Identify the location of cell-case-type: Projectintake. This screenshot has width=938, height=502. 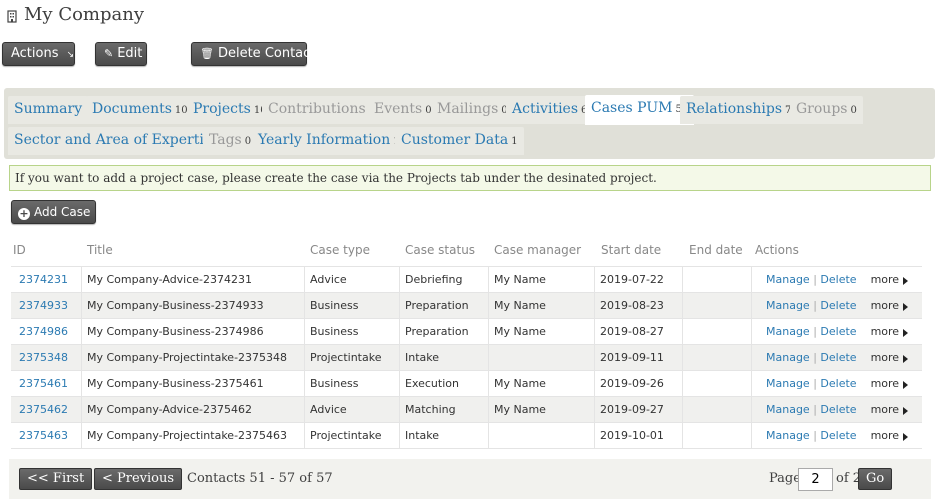
(346, 357).